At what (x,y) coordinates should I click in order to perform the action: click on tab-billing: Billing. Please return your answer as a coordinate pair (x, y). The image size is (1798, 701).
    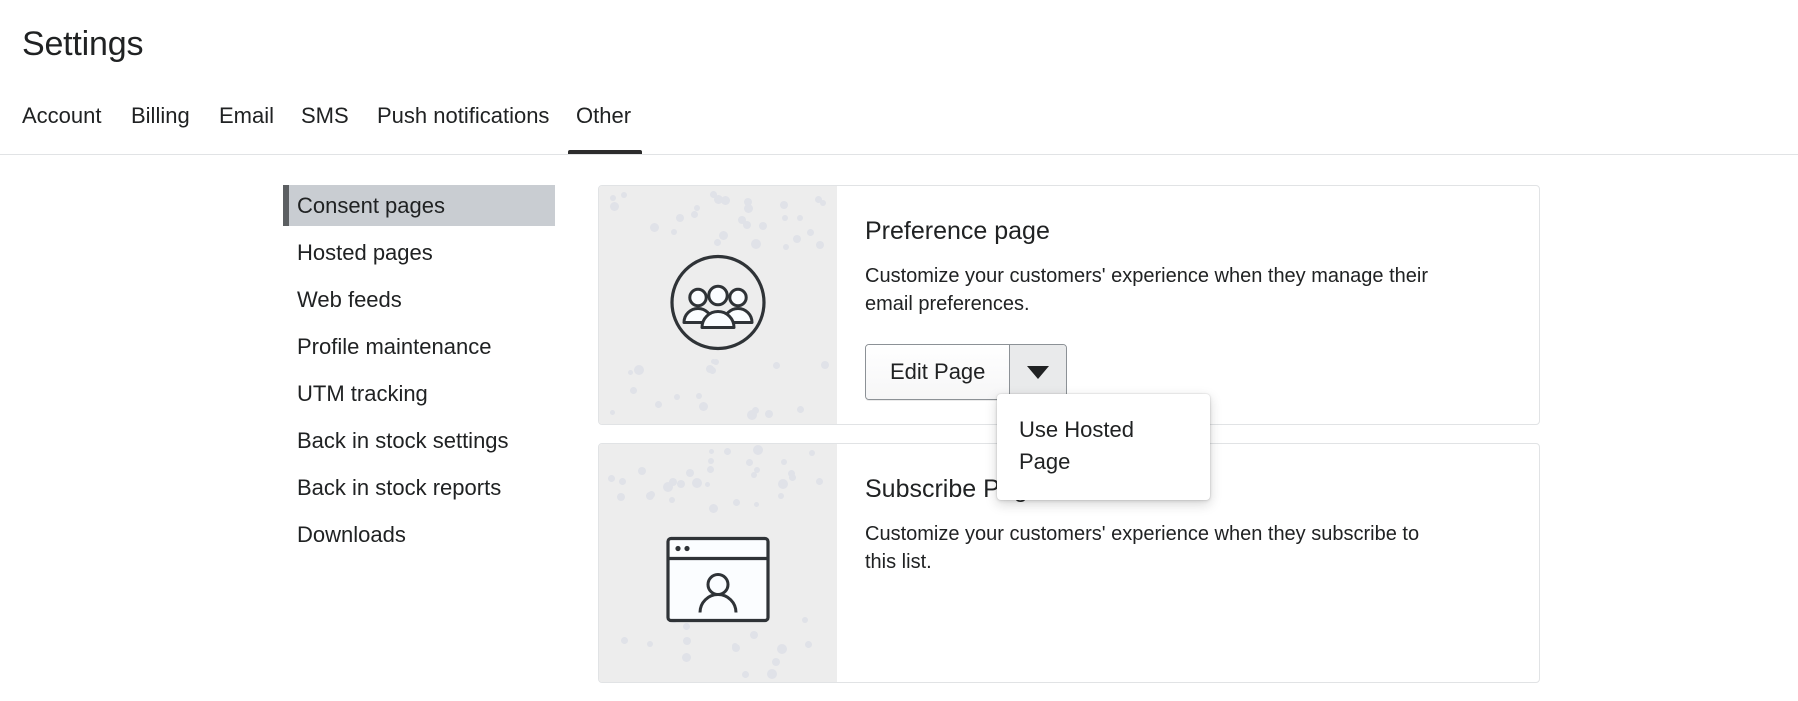
    Looking at the image, I should click on (161, 123).